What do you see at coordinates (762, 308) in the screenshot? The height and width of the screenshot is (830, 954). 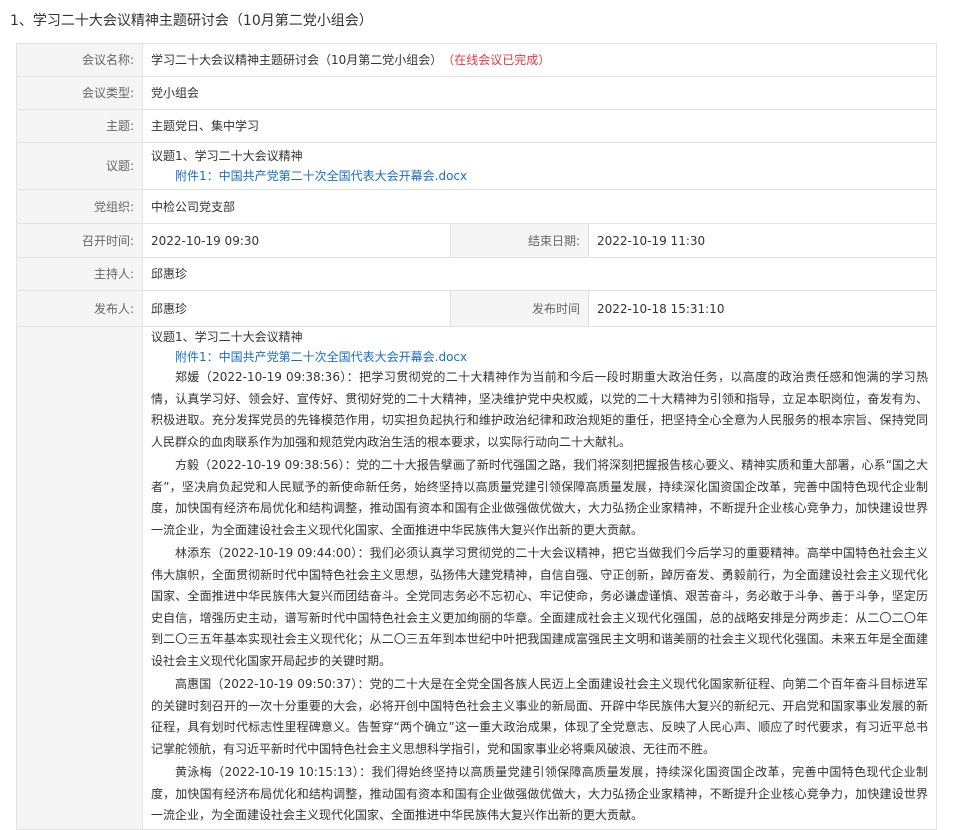 I see `publish-time-value: 2022-10-18 15:31:10` at bounding box center [762, 308].